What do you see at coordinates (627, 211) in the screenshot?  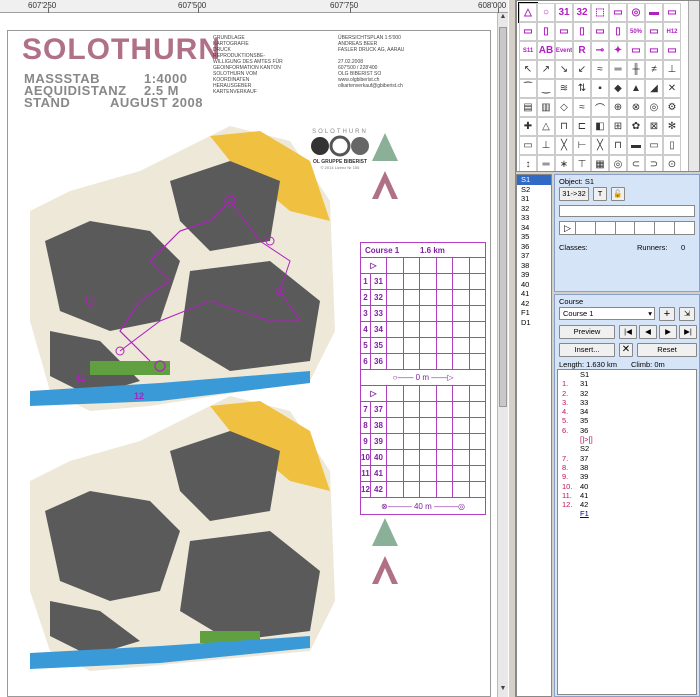 I see `object-text-field` at bounding box center [627, 211].